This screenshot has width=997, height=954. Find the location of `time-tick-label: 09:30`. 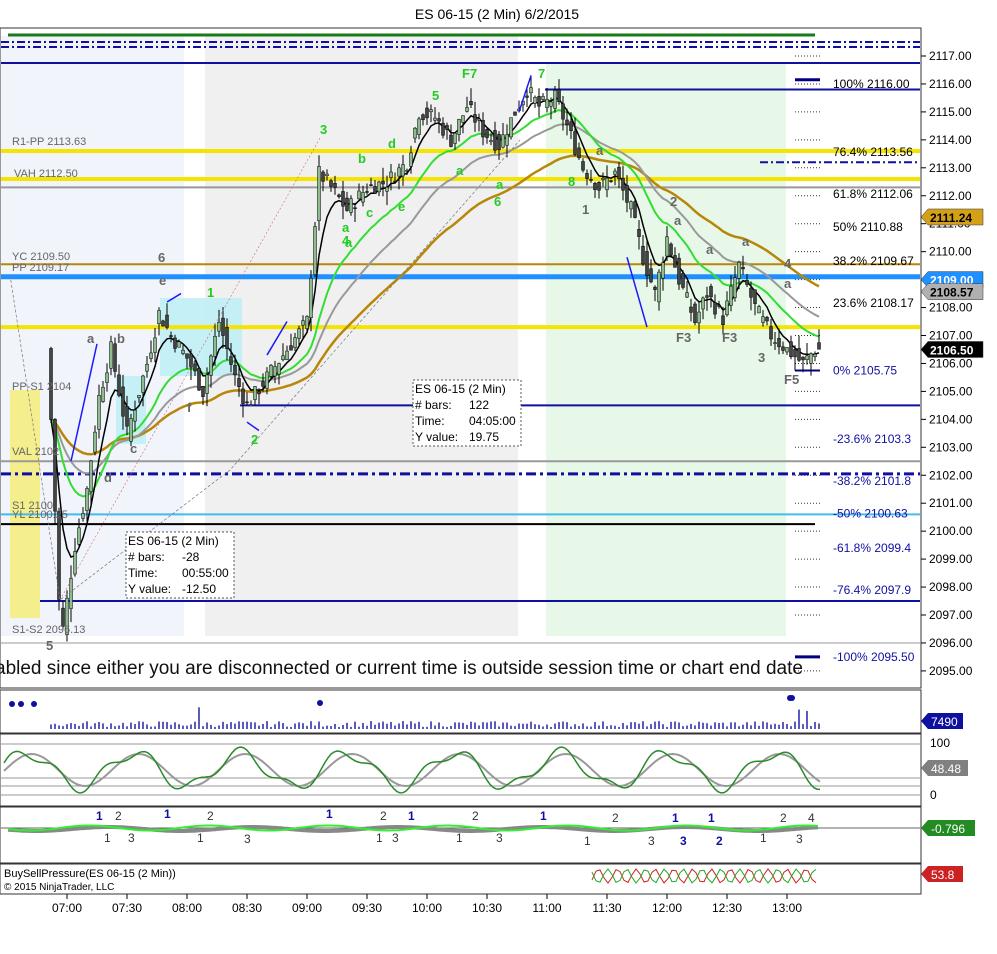

time-tick-label: 09:30 is located at coordinates (367, 908).